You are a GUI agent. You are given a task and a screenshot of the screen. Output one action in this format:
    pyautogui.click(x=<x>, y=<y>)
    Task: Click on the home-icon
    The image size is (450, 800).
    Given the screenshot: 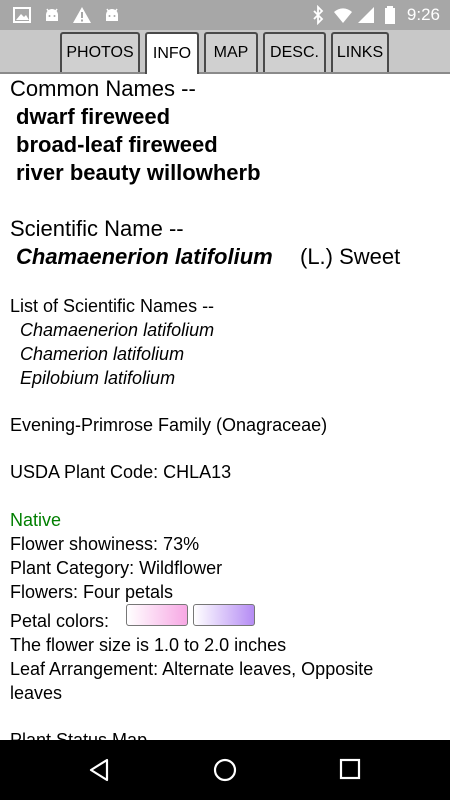 What is the action you would take?
    pyautogui.click(x=225, y=770)
    